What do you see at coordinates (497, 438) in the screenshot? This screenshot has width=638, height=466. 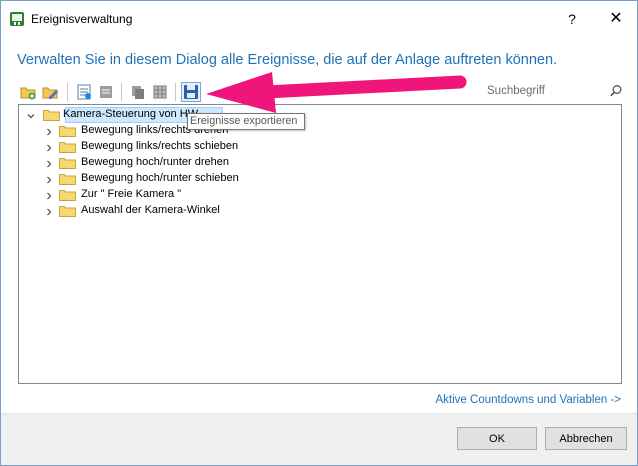 I see `ok-button: OK` at bounding box center [497, 438].